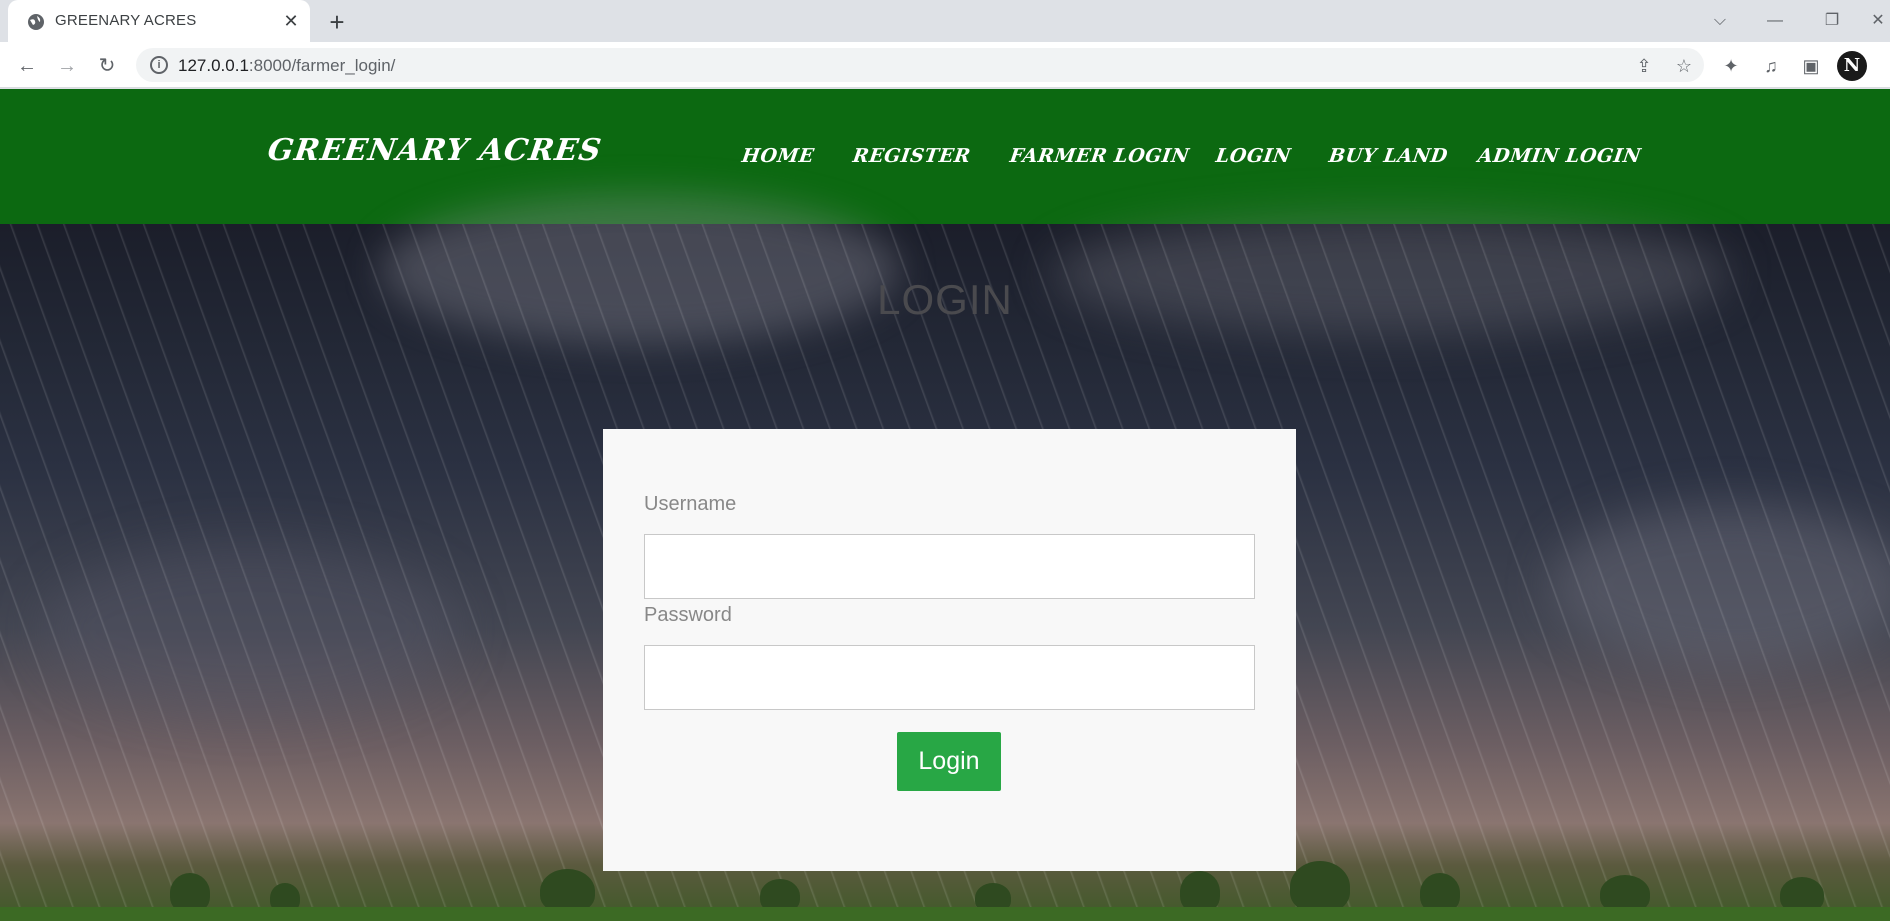 This screenshot has width=1890, height=921. I want to click on tab-title: GREENARY ACRES, so click(126, 20).